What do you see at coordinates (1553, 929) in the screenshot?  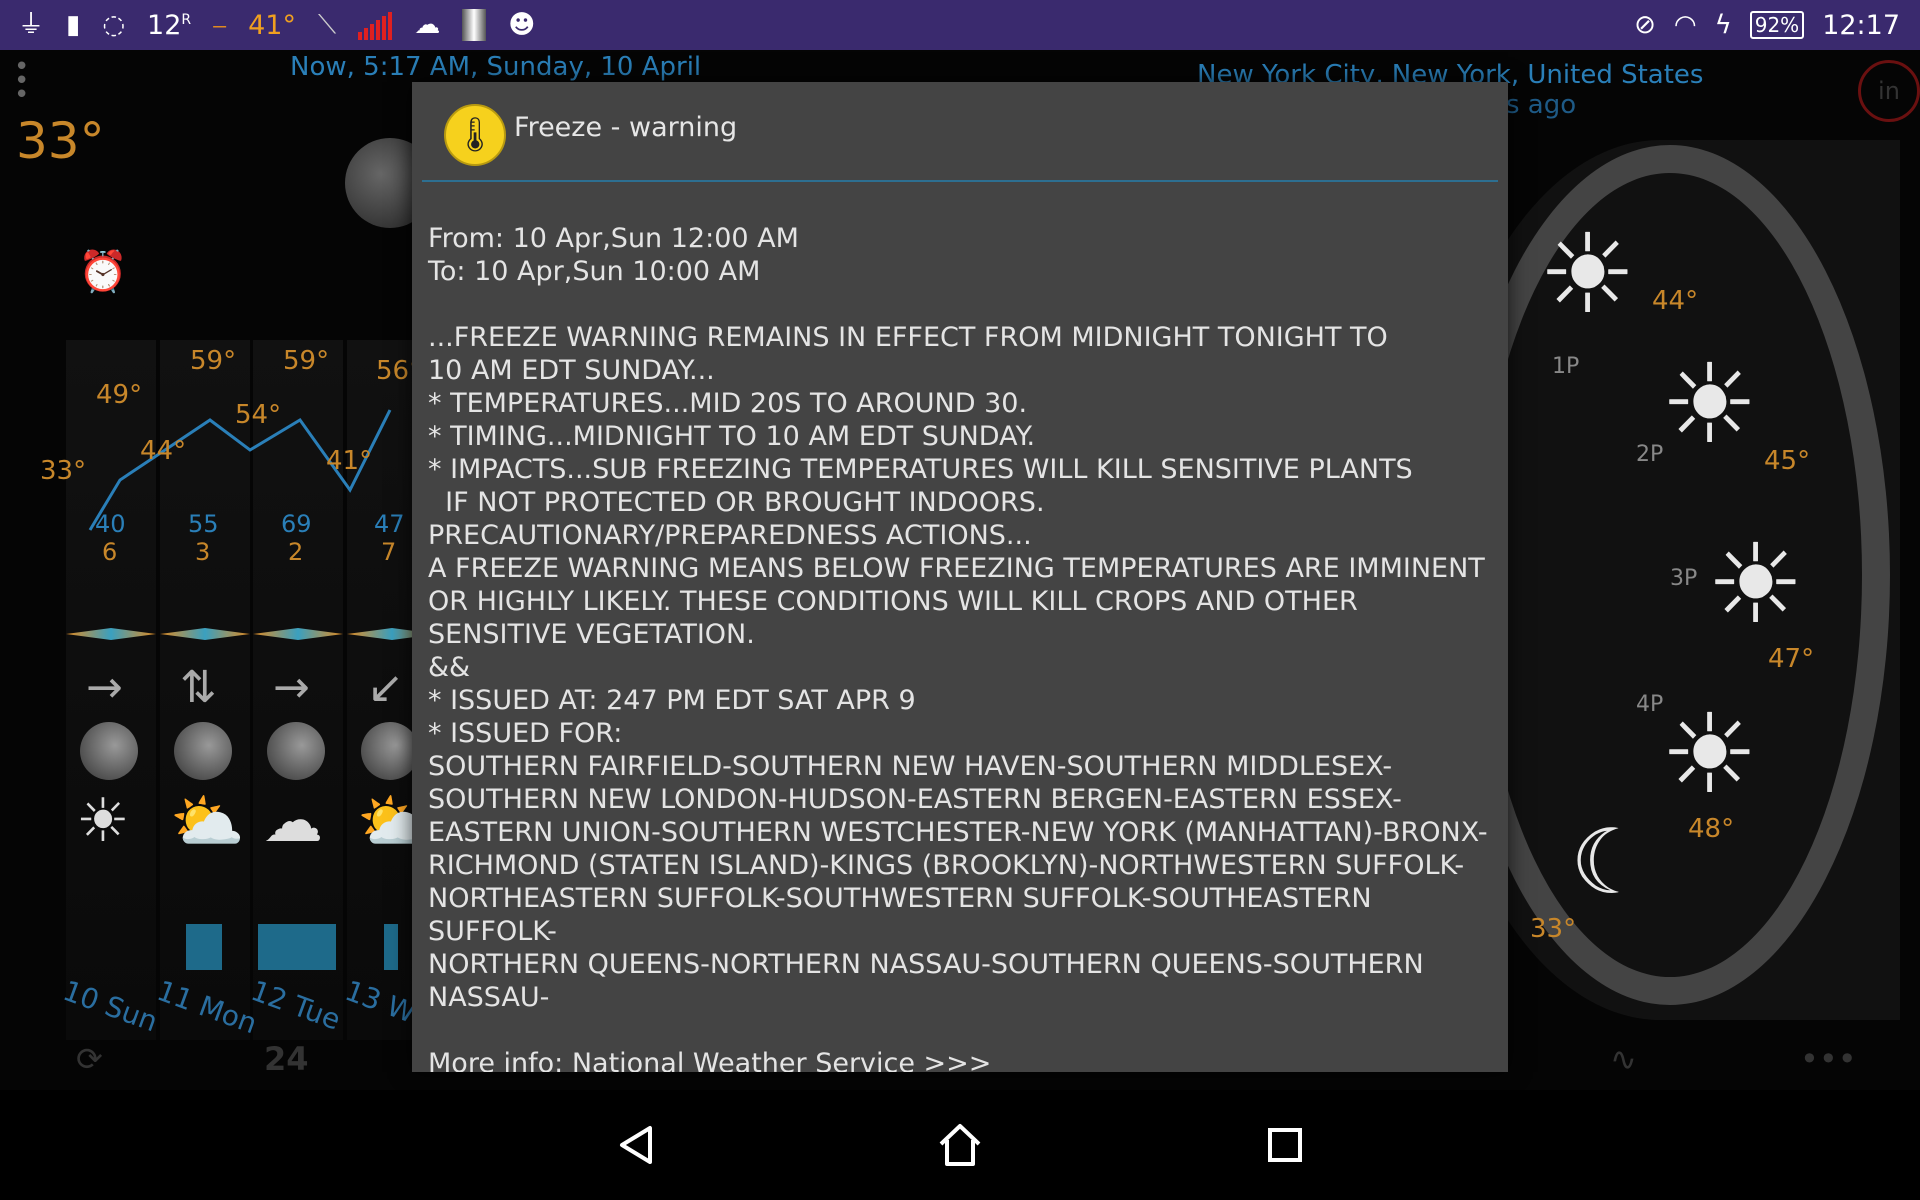 I see `dial-temp: 33°` at bounding box center [1553, 929].